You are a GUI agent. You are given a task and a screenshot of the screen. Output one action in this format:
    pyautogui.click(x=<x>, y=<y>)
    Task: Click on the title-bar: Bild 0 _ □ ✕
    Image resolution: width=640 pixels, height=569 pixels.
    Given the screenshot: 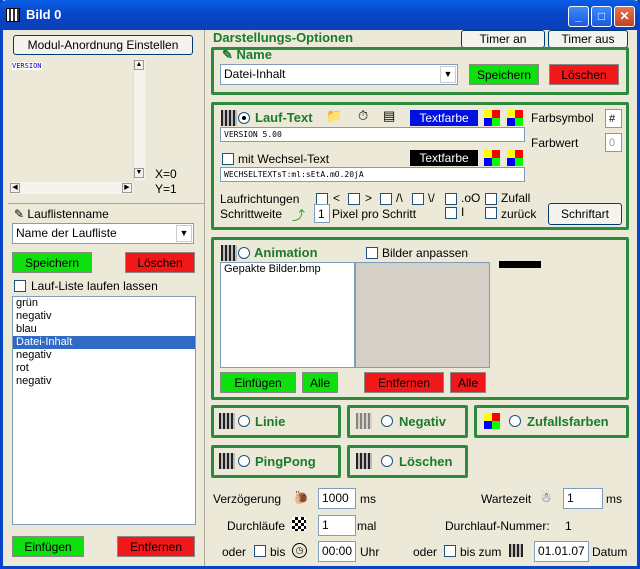 What is the action you would take?
    pyautogui.click(x=320, y=15)
    